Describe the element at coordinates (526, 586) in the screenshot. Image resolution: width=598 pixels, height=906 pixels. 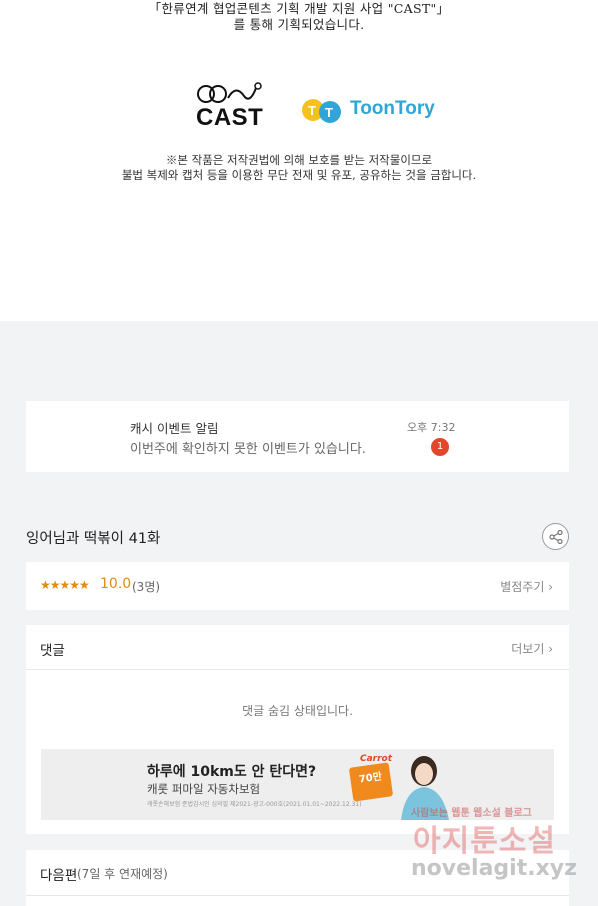
I see `rate-button: 별점주기 ›` at that location.